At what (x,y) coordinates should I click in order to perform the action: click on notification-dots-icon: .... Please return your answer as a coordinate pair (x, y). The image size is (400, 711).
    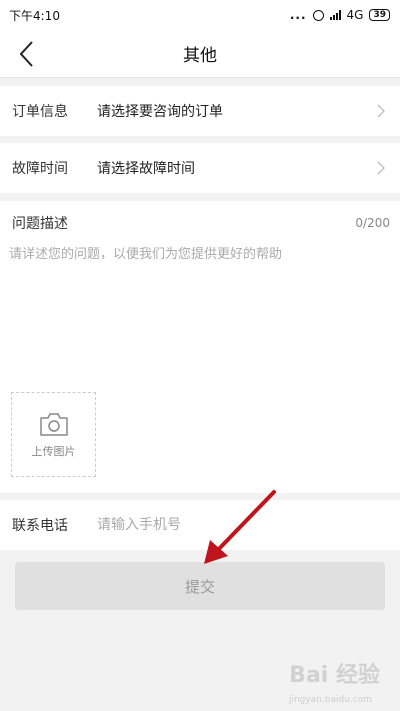
    Looking at the image, I should click on (298, 15).